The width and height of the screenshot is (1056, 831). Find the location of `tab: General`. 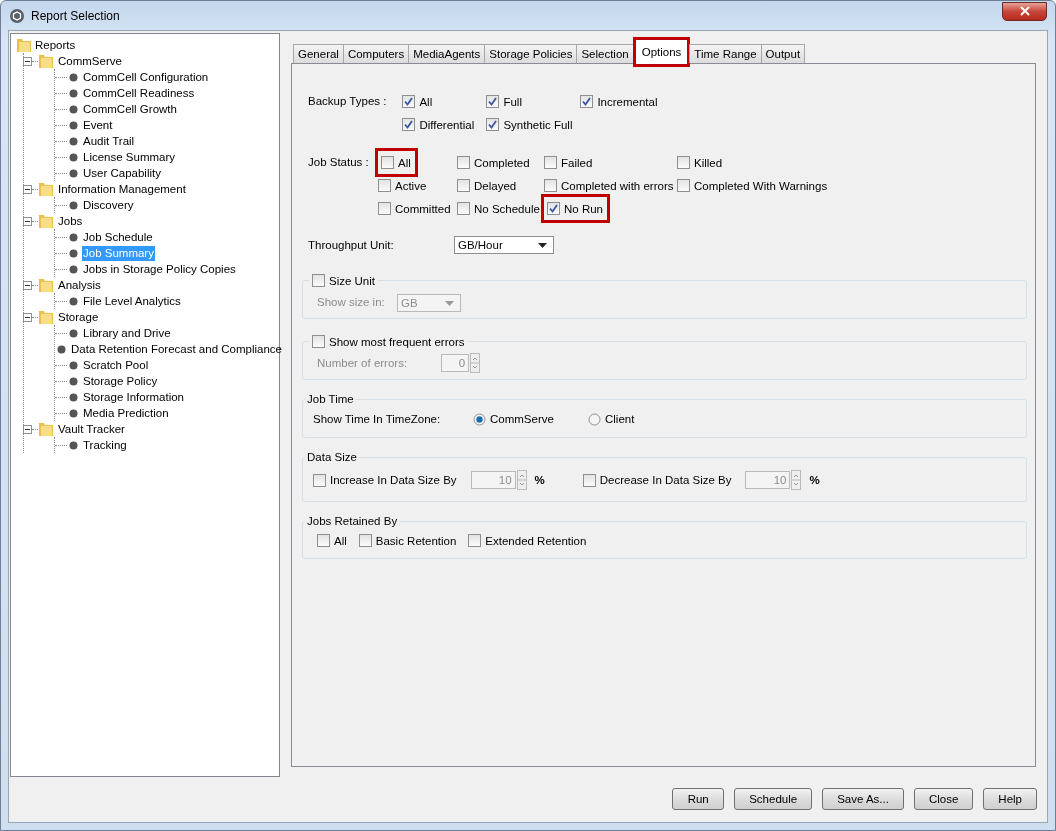

tab: General is located at coordinates (318, 53).